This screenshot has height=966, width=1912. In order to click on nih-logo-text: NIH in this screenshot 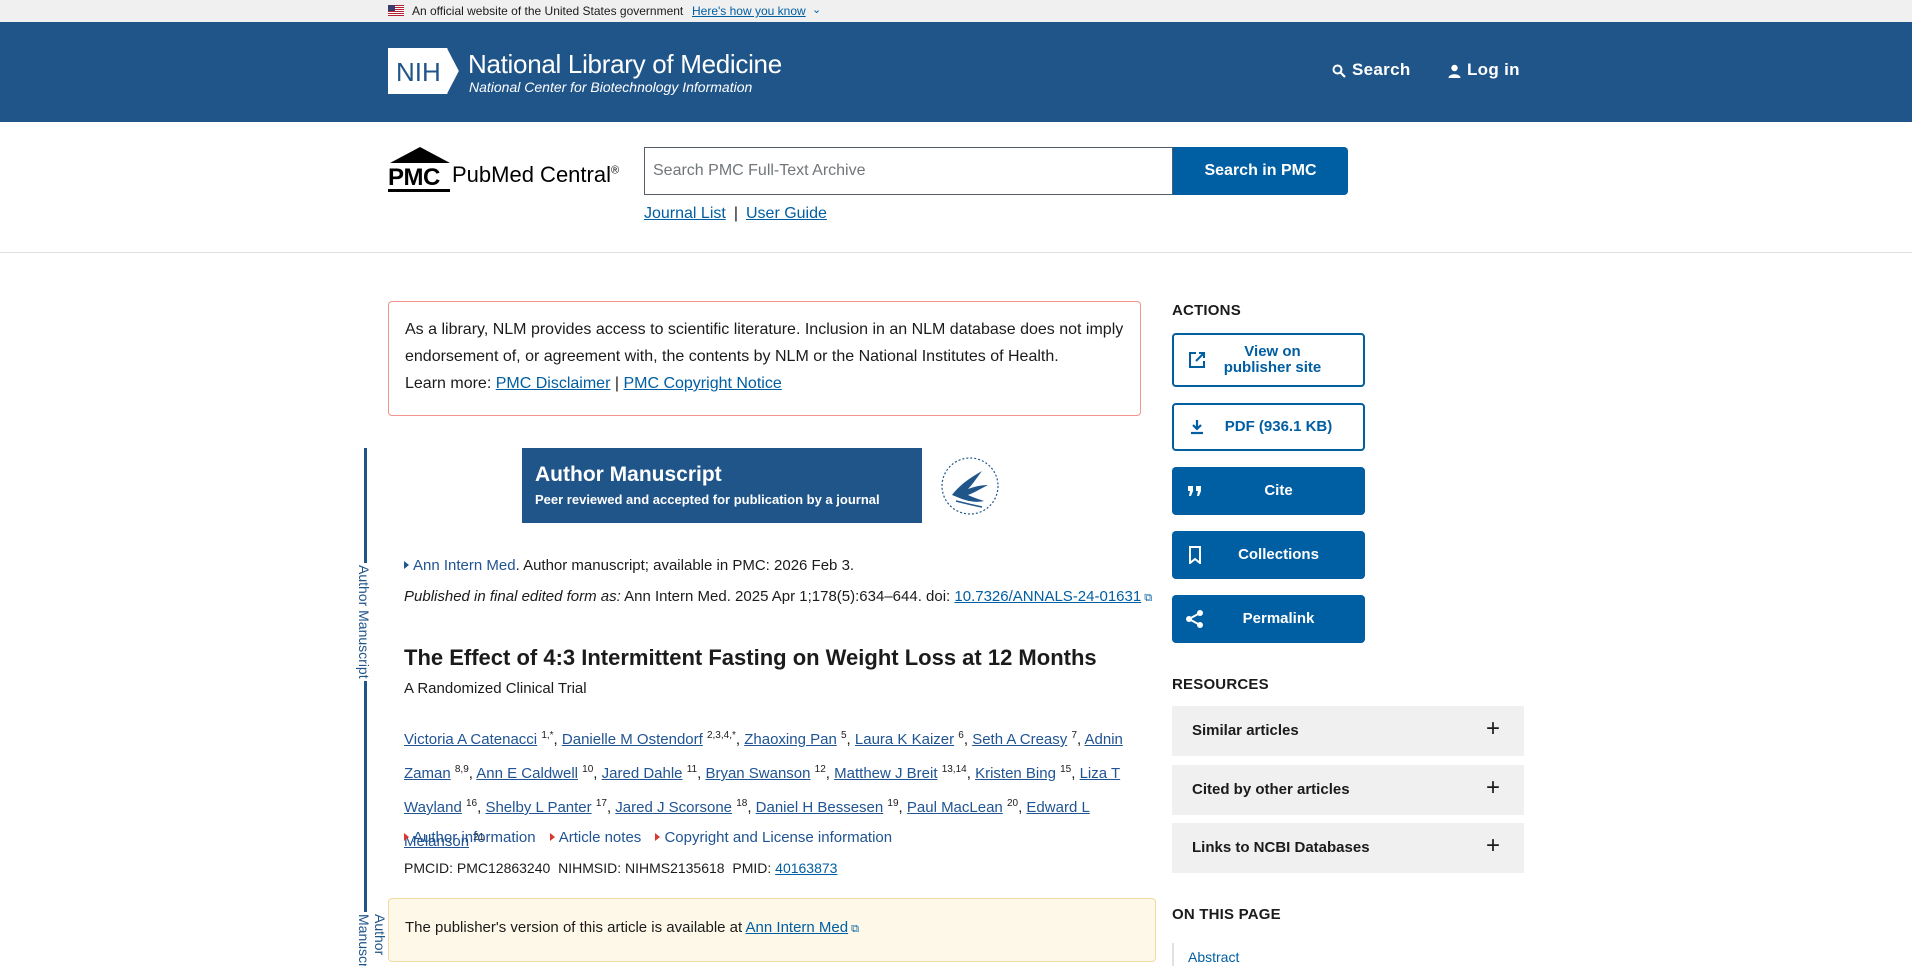, I will do `click(418, 72)`.